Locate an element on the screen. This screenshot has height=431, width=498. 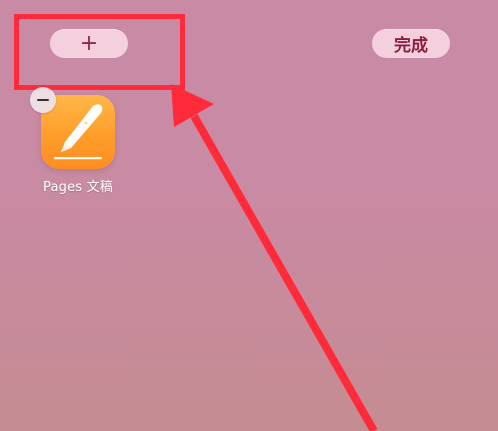
add-widget-button: + is located at coordinates (89, 43).